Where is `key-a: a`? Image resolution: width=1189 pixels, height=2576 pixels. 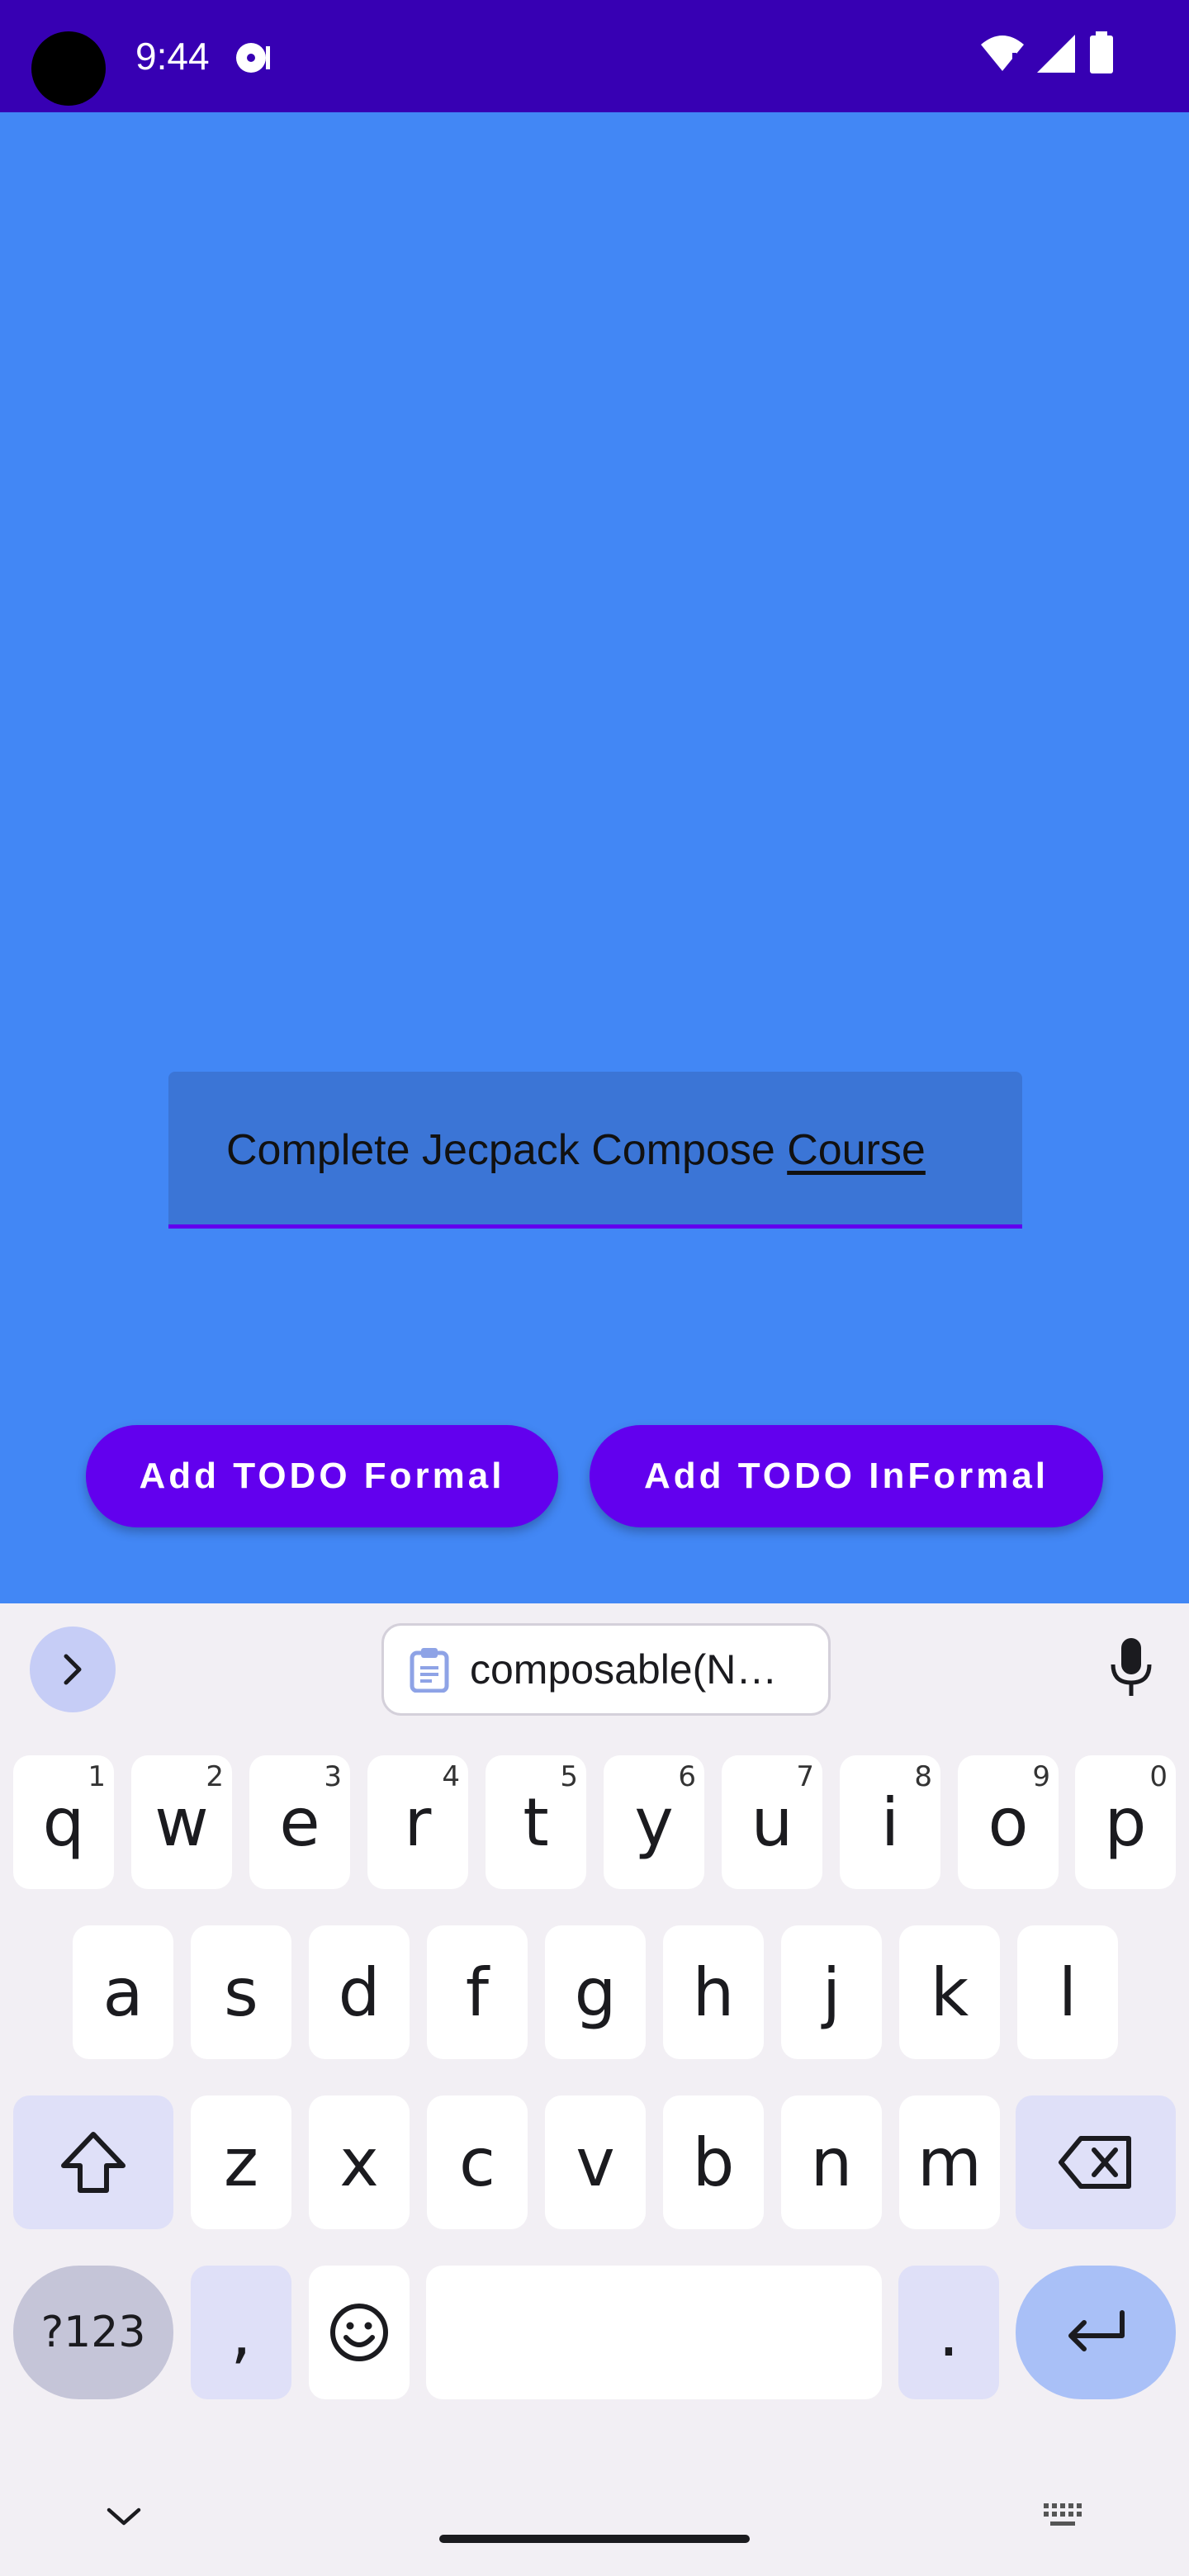
key-a: a is located at coordinates (123, 1992).